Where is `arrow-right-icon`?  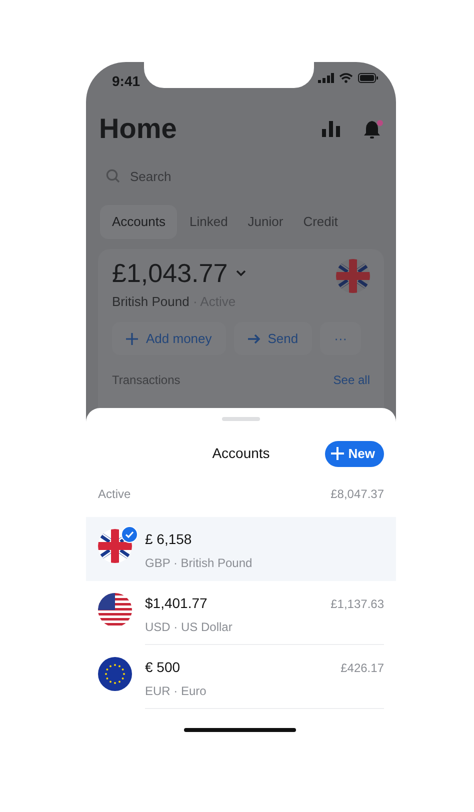 arrow-right-icon is located at coordinates (254, 338).